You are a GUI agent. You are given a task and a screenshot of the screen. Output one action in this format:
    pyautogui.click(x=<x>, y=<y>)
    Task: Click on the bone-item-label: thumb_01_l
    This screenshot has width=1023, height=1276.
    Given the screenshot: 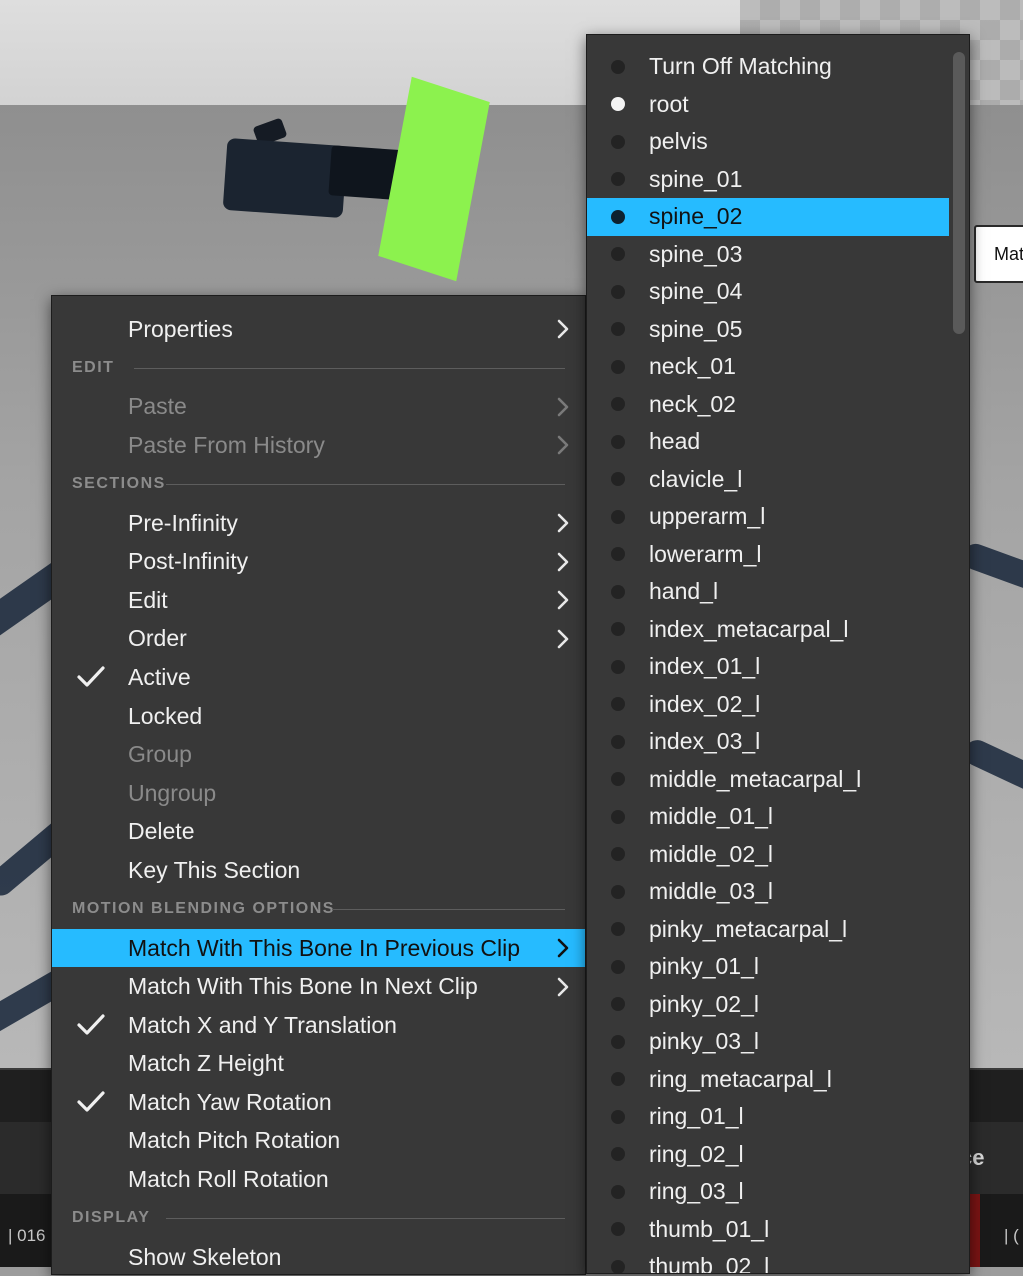 What is the action you would take?
    pyautogui.click(x=709, y=1228)
    